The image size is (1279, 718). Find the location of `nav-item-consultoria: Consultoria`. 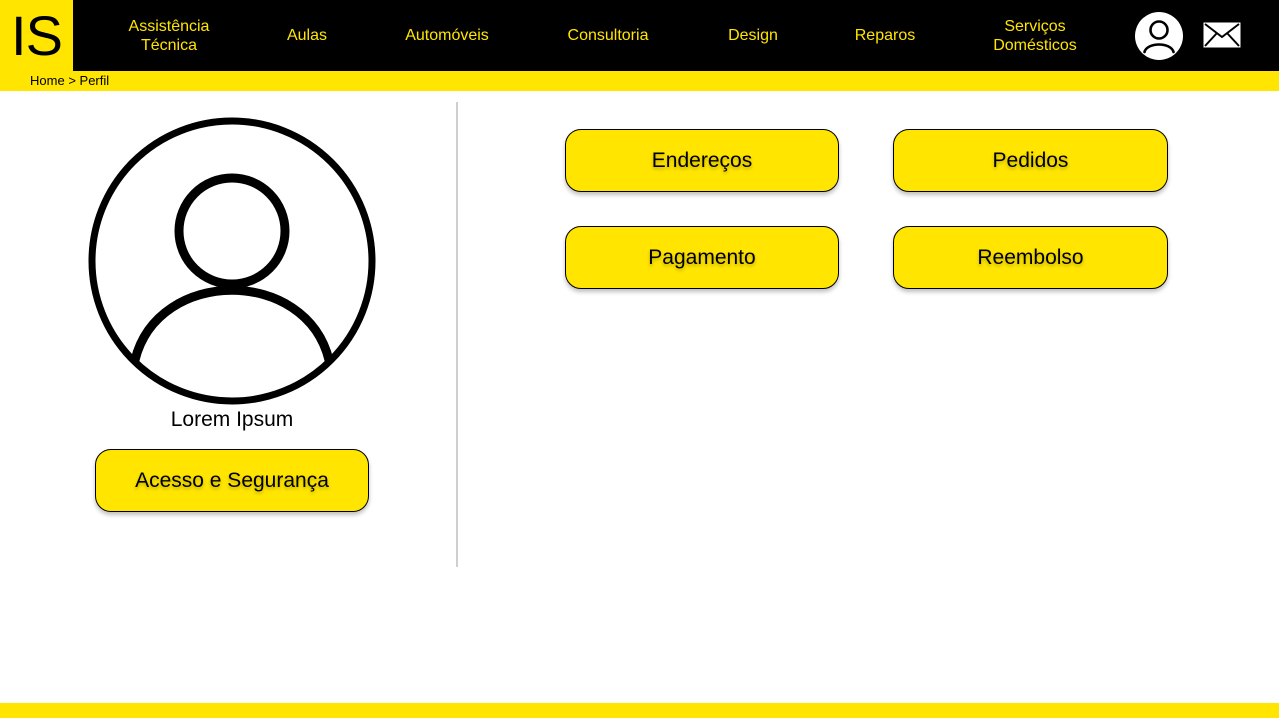

nav-item-consultoria: Consultoria is located at coordinates (608, 35).